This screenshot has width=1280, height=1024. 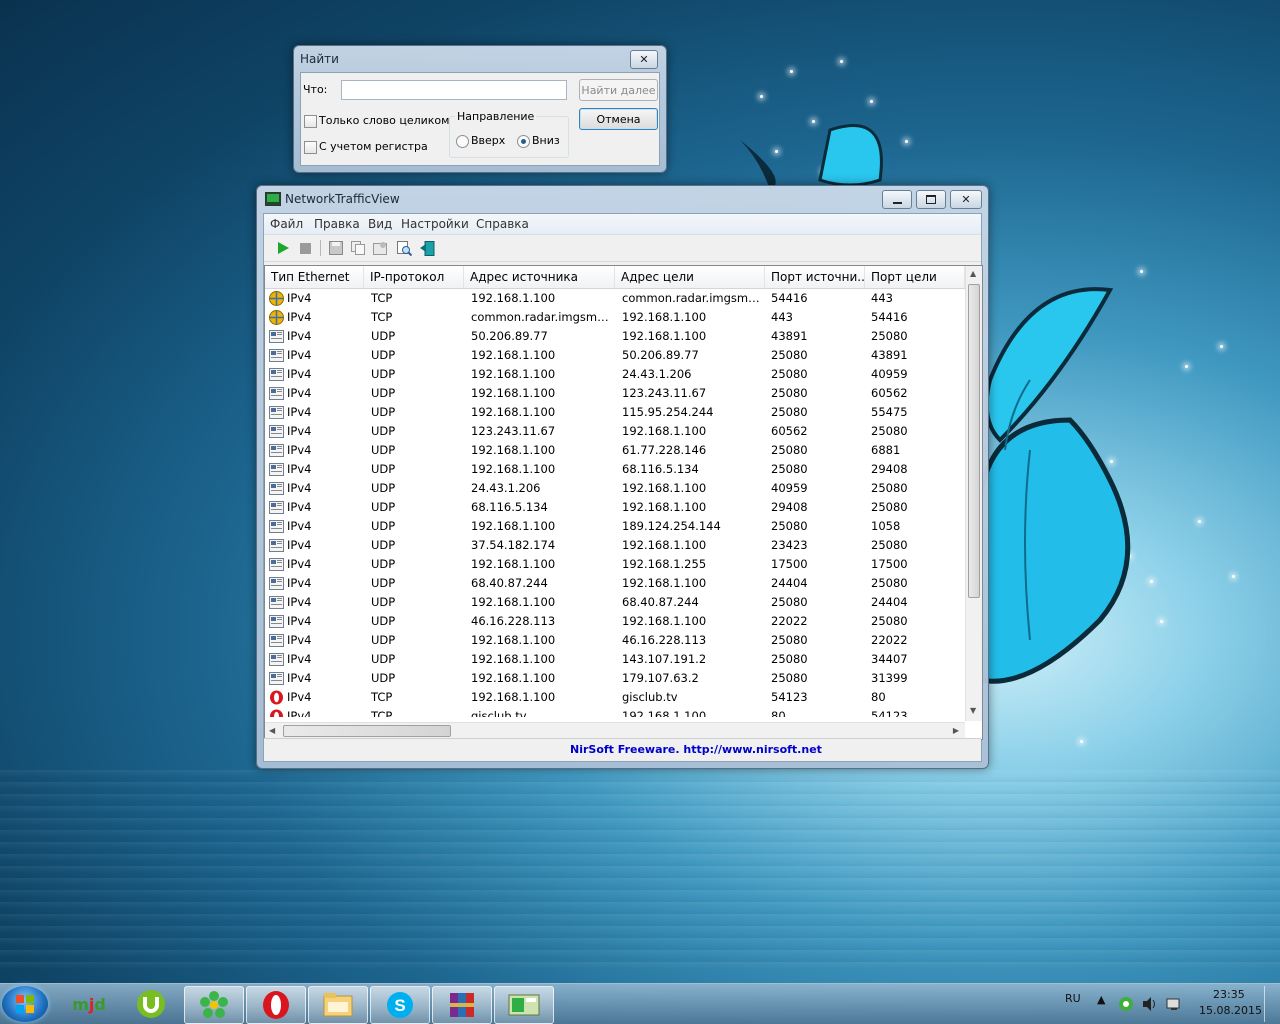 I want to click on taskbar-opera, so click(x=276, y=1005).